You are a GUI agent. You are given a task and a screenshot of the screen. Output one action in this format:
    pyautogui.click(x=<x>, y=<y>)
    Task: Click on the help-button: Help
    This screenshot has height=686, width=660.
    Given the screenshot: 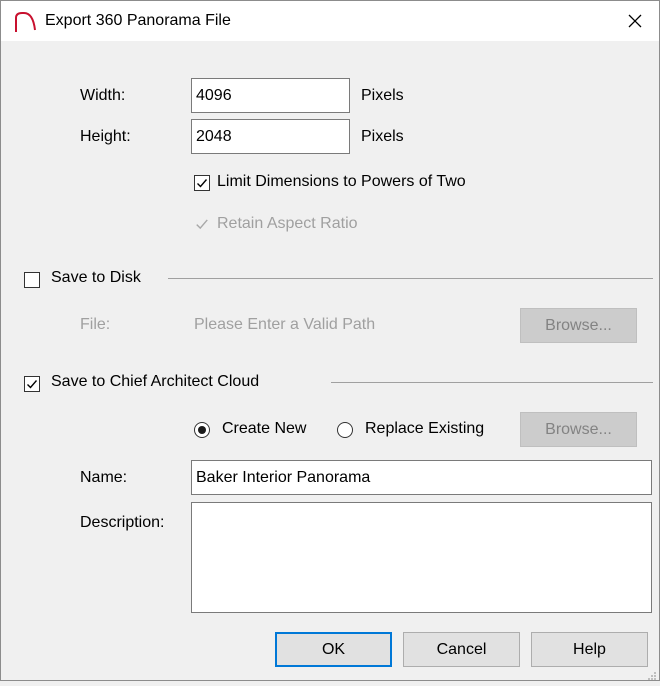 What is the action you would take?
    pyautogui.click(x=589, y=649)
    